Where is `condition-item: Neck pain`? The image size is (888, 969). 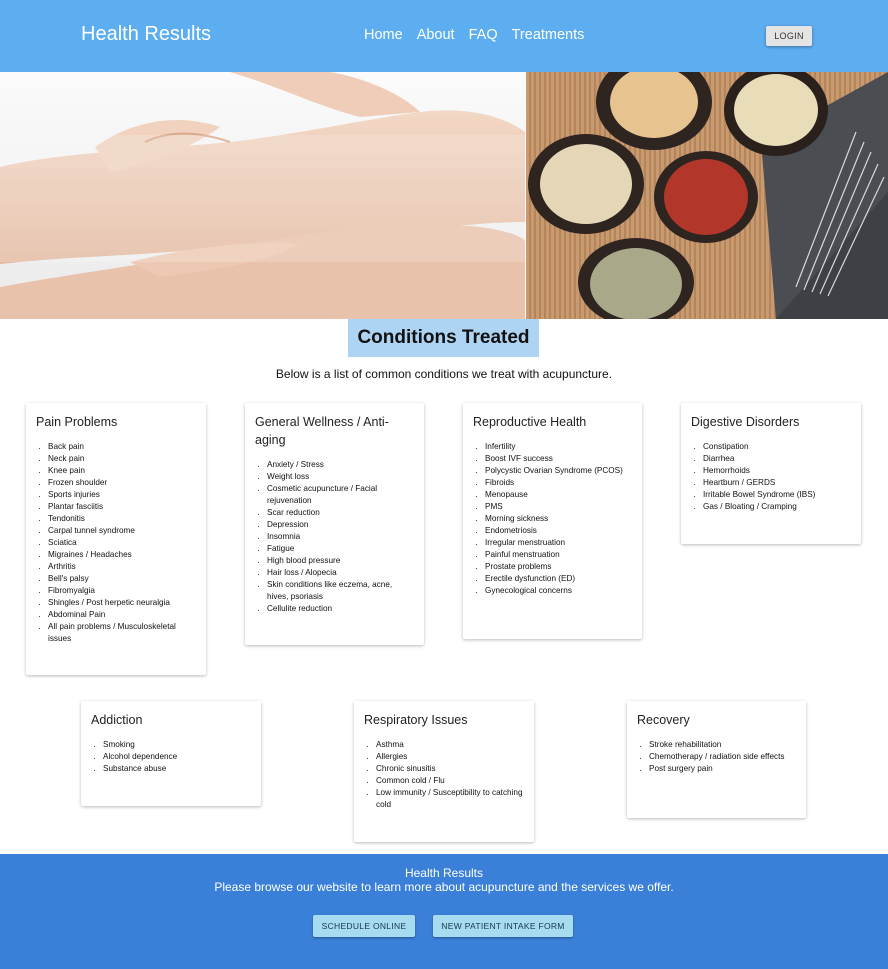
condition-item: Neck pain is located at coordinates (122, 459).